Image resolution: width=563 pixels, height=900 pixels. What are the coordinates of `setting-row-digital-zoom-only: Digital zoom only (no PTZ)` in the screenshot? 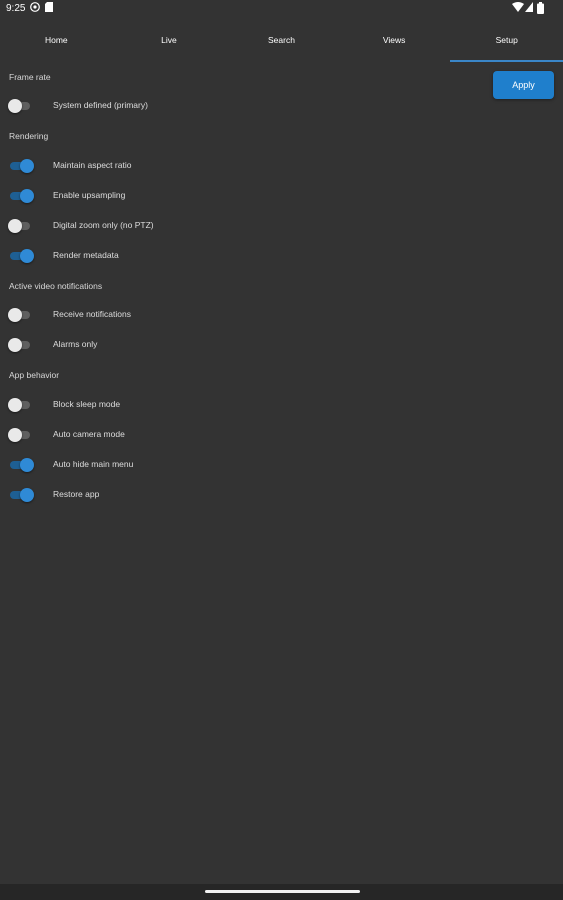 It's located at (200, 226).